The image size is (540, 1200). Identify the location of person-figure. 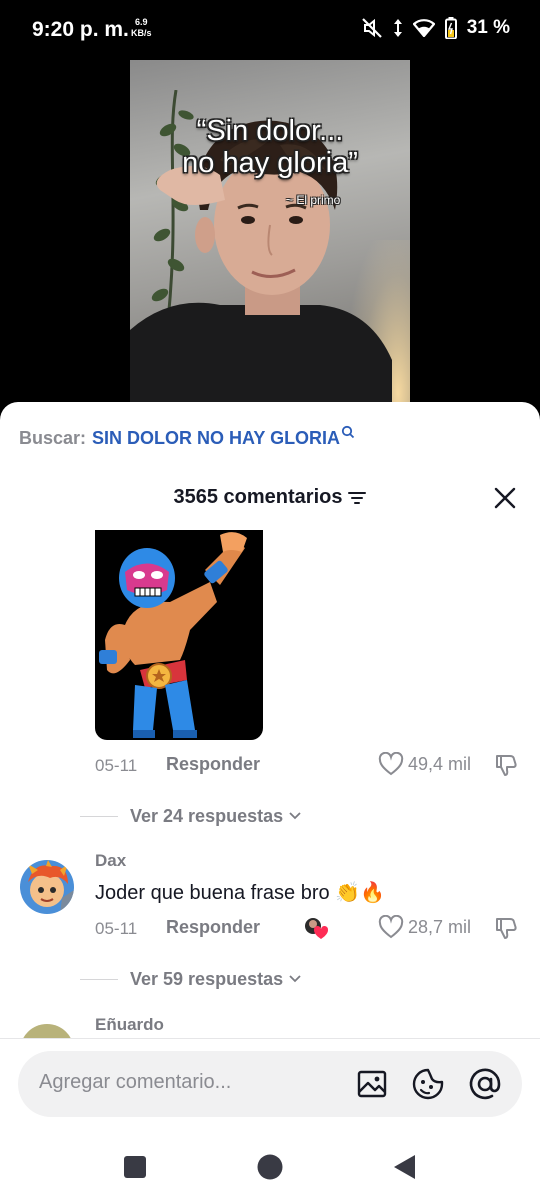
(261, 265).